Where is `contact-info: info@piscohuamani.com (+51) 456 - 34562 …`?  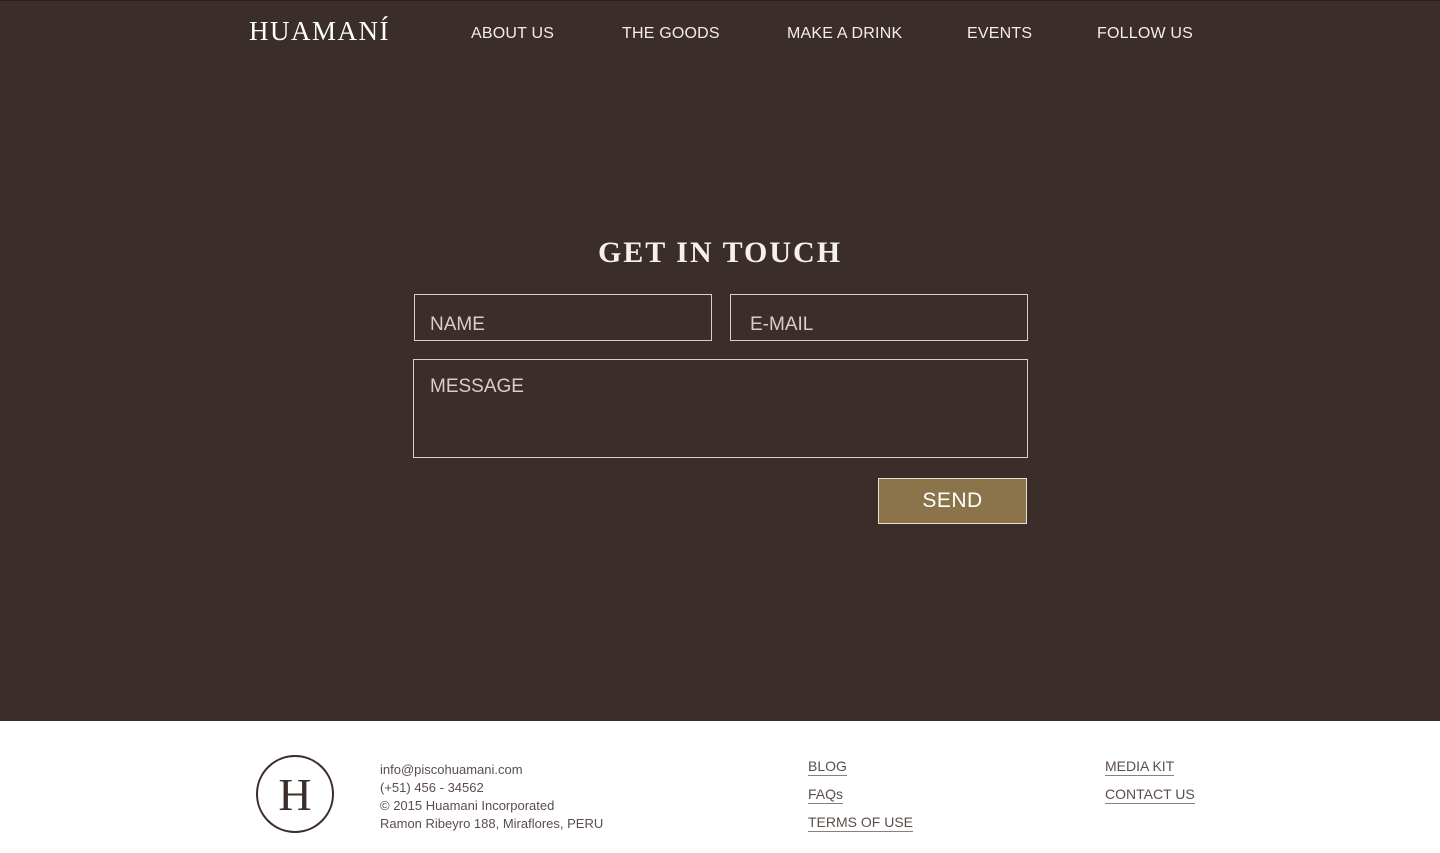 contact-info: info@piscohuamani.com (+51) 456 - 34562 … is located at coordinates (491, 797).